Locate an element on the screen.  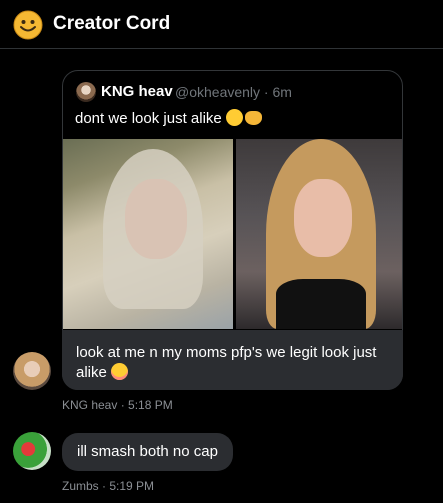
tweet-photo-left is located at coordinates (148, 234).